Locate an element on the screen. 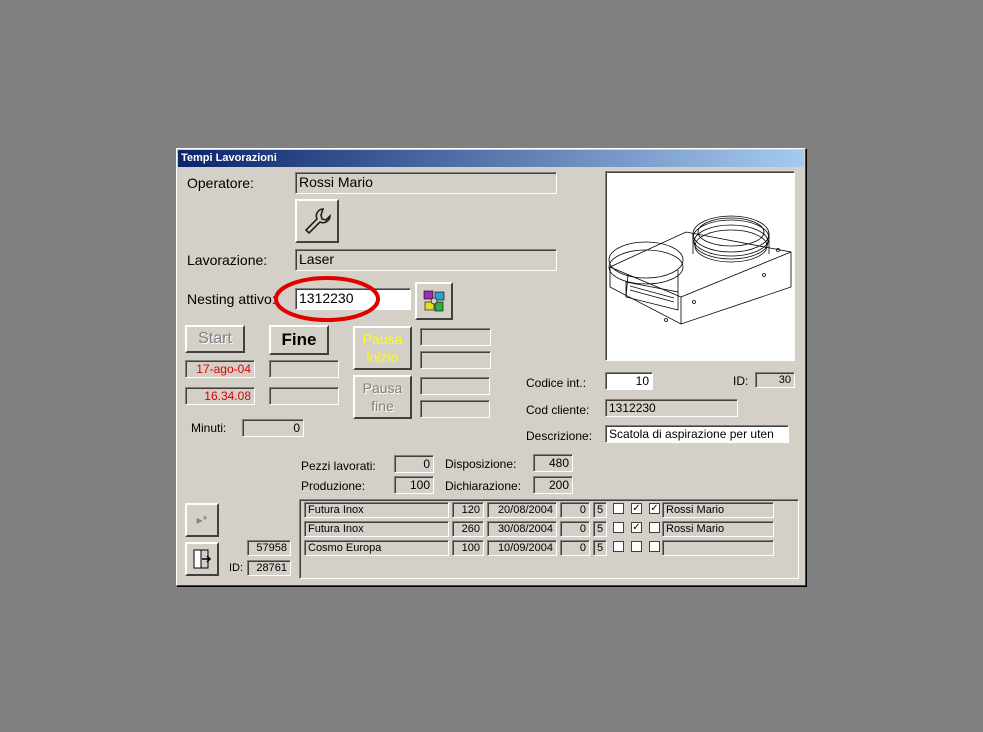 The width and height of the screenshot is (983, 732). table-row: Futura Inox 260 30/08/2004 0 5 ✓ Rossi Mario is located at coordinates (549, 529).